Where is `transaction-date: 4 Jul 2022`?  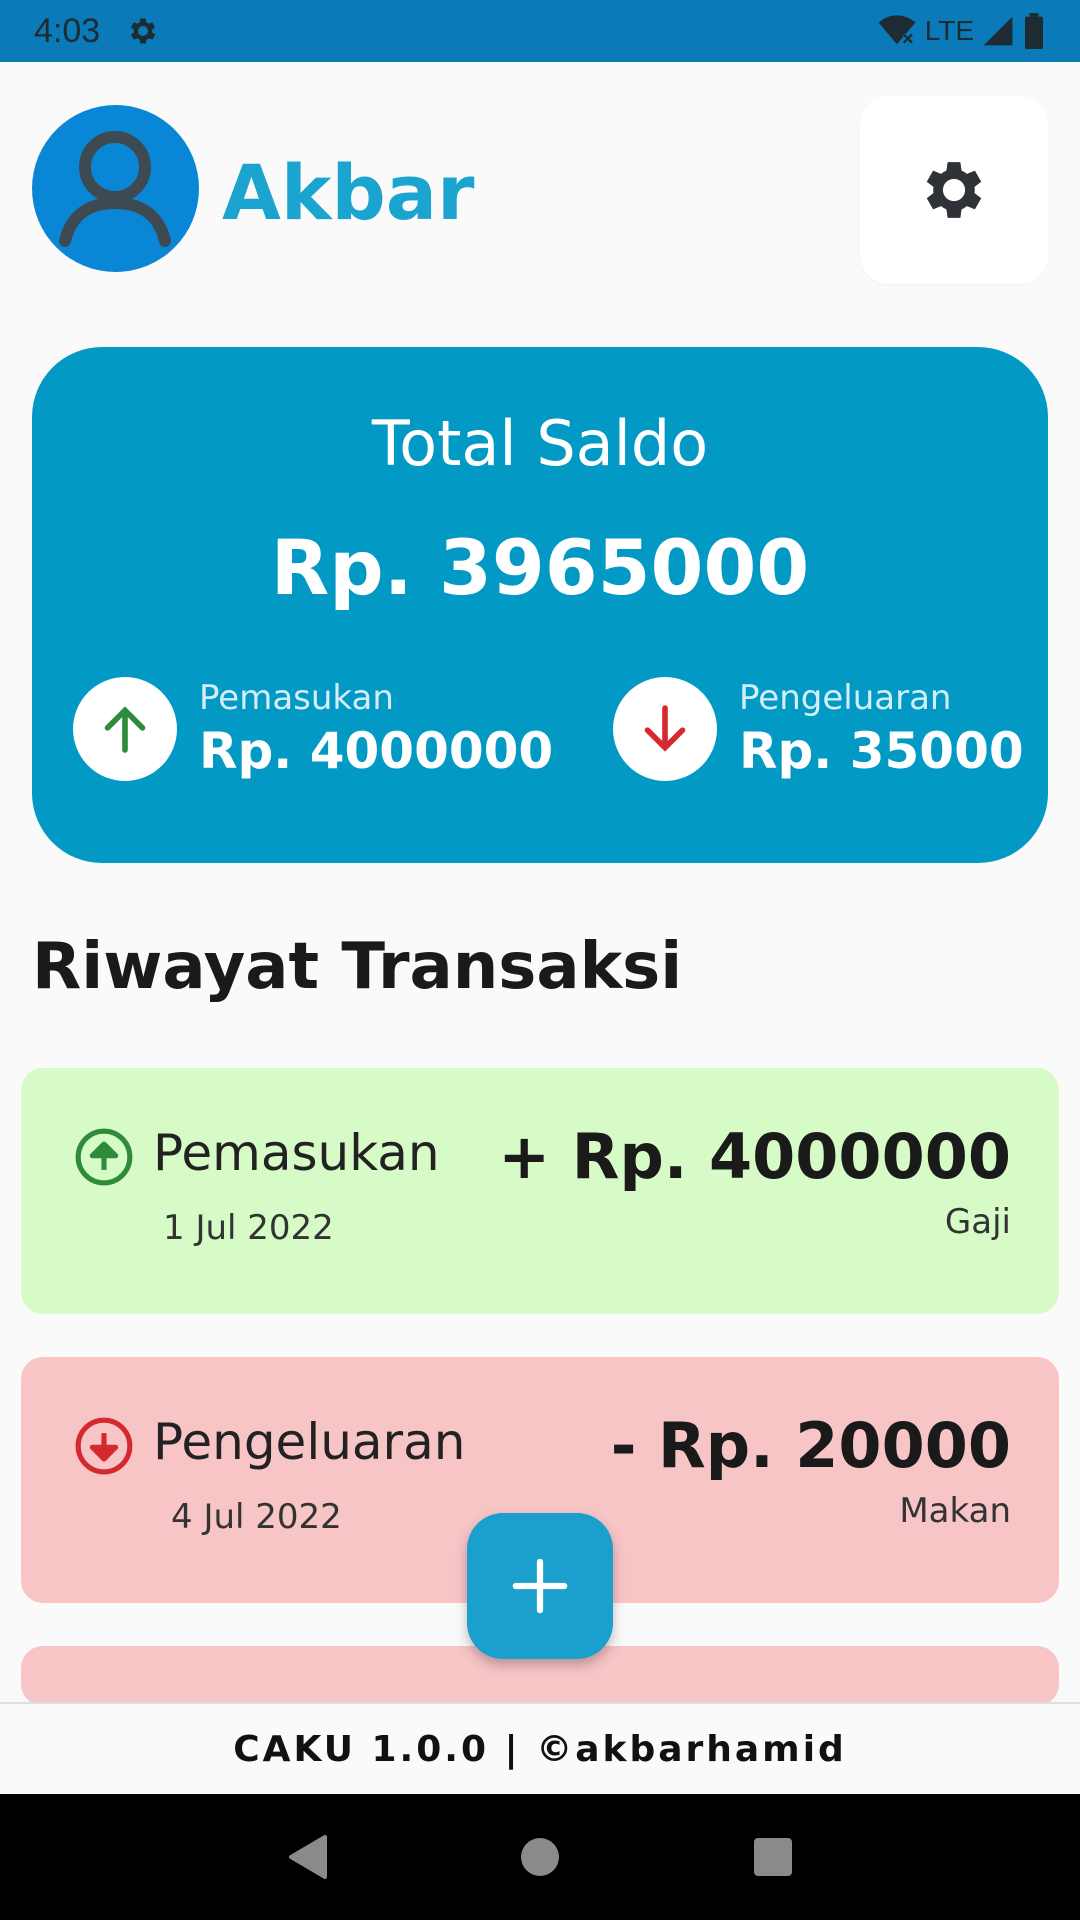 transaction-date: 4 Jul 2022 is located at coordinates (256, 1517).